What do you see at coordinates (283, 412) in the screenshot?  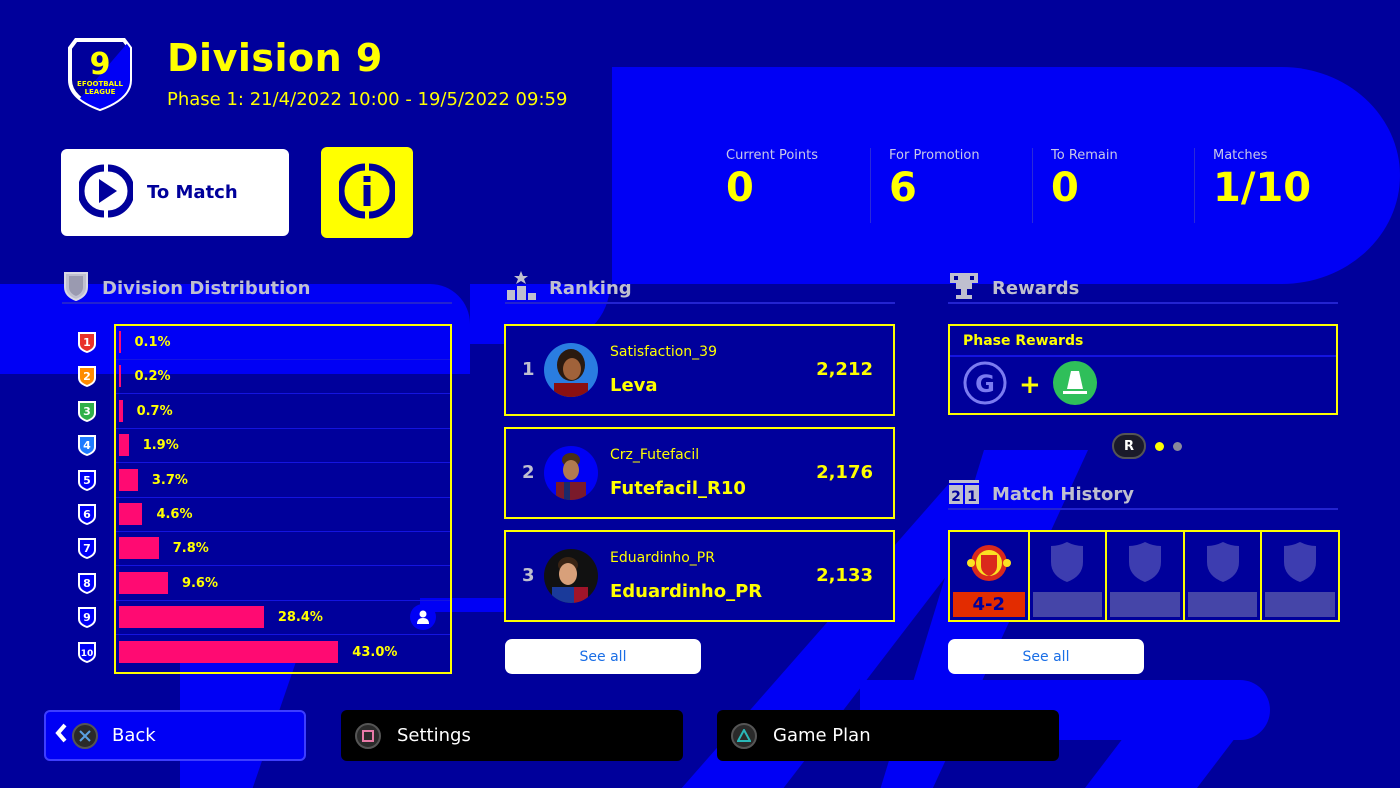 I see `distribution-row: 0.7%` at bounding box center [283, 412].